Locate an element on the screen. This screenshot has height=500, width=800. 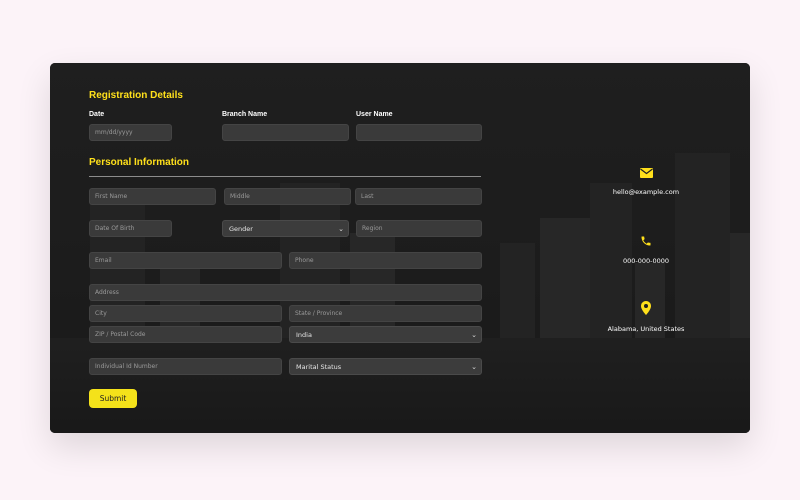
user-name-label: User Name is located at coordinates (374, 114).